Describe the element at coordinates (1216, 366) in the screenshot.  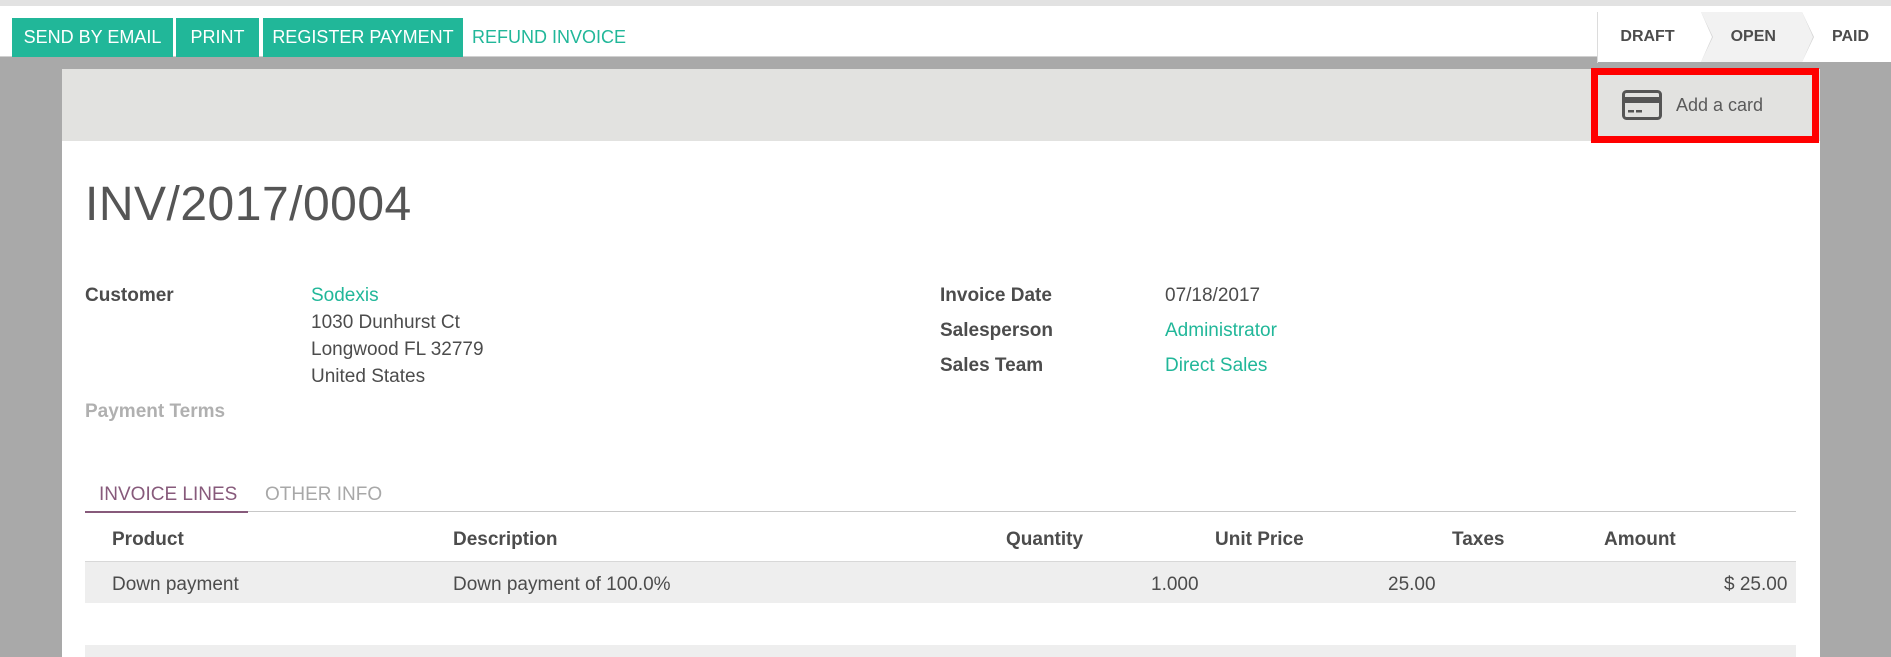
I see `sales-team-link: Direct Sales` at that location.